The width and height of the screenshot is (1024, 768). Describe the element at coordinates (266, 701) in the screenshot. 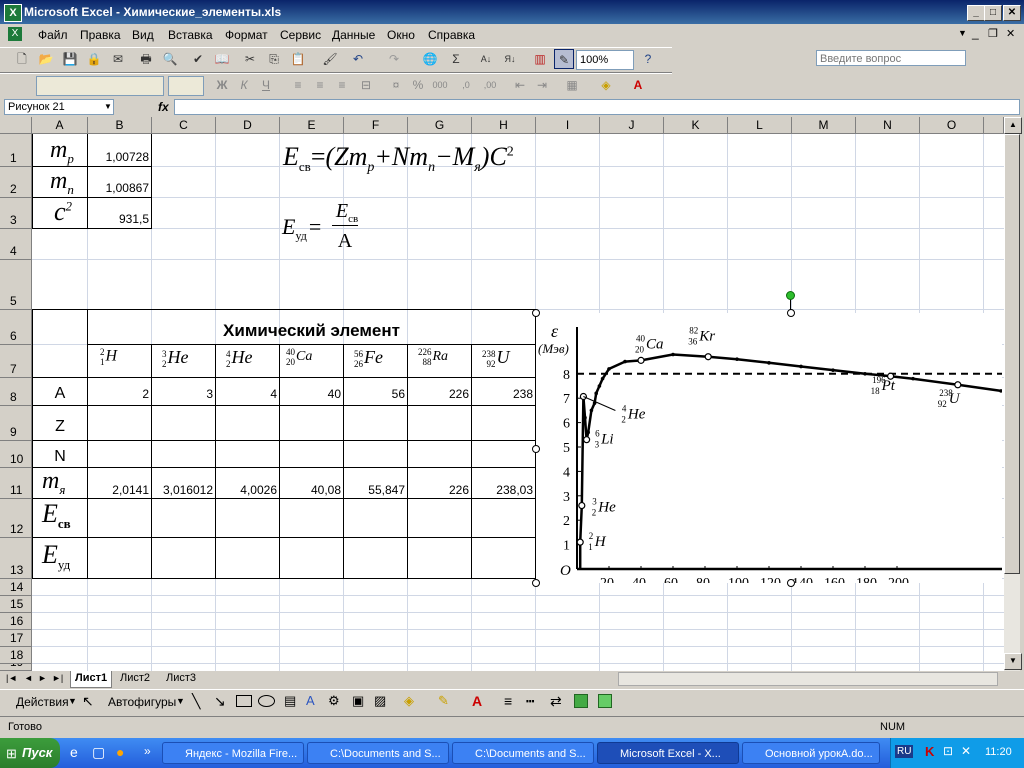

I see `oval-icon` at that location.